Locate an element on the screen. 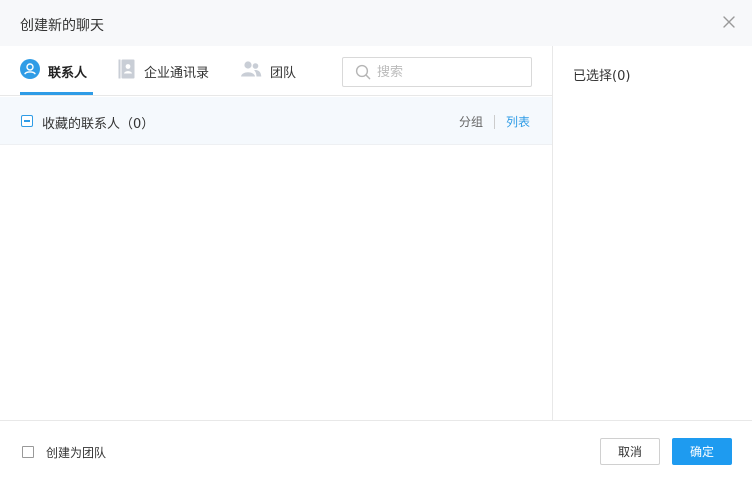 The width and height of the screenshot is (752, 480). close-icon is located at coordinates (729, 22).